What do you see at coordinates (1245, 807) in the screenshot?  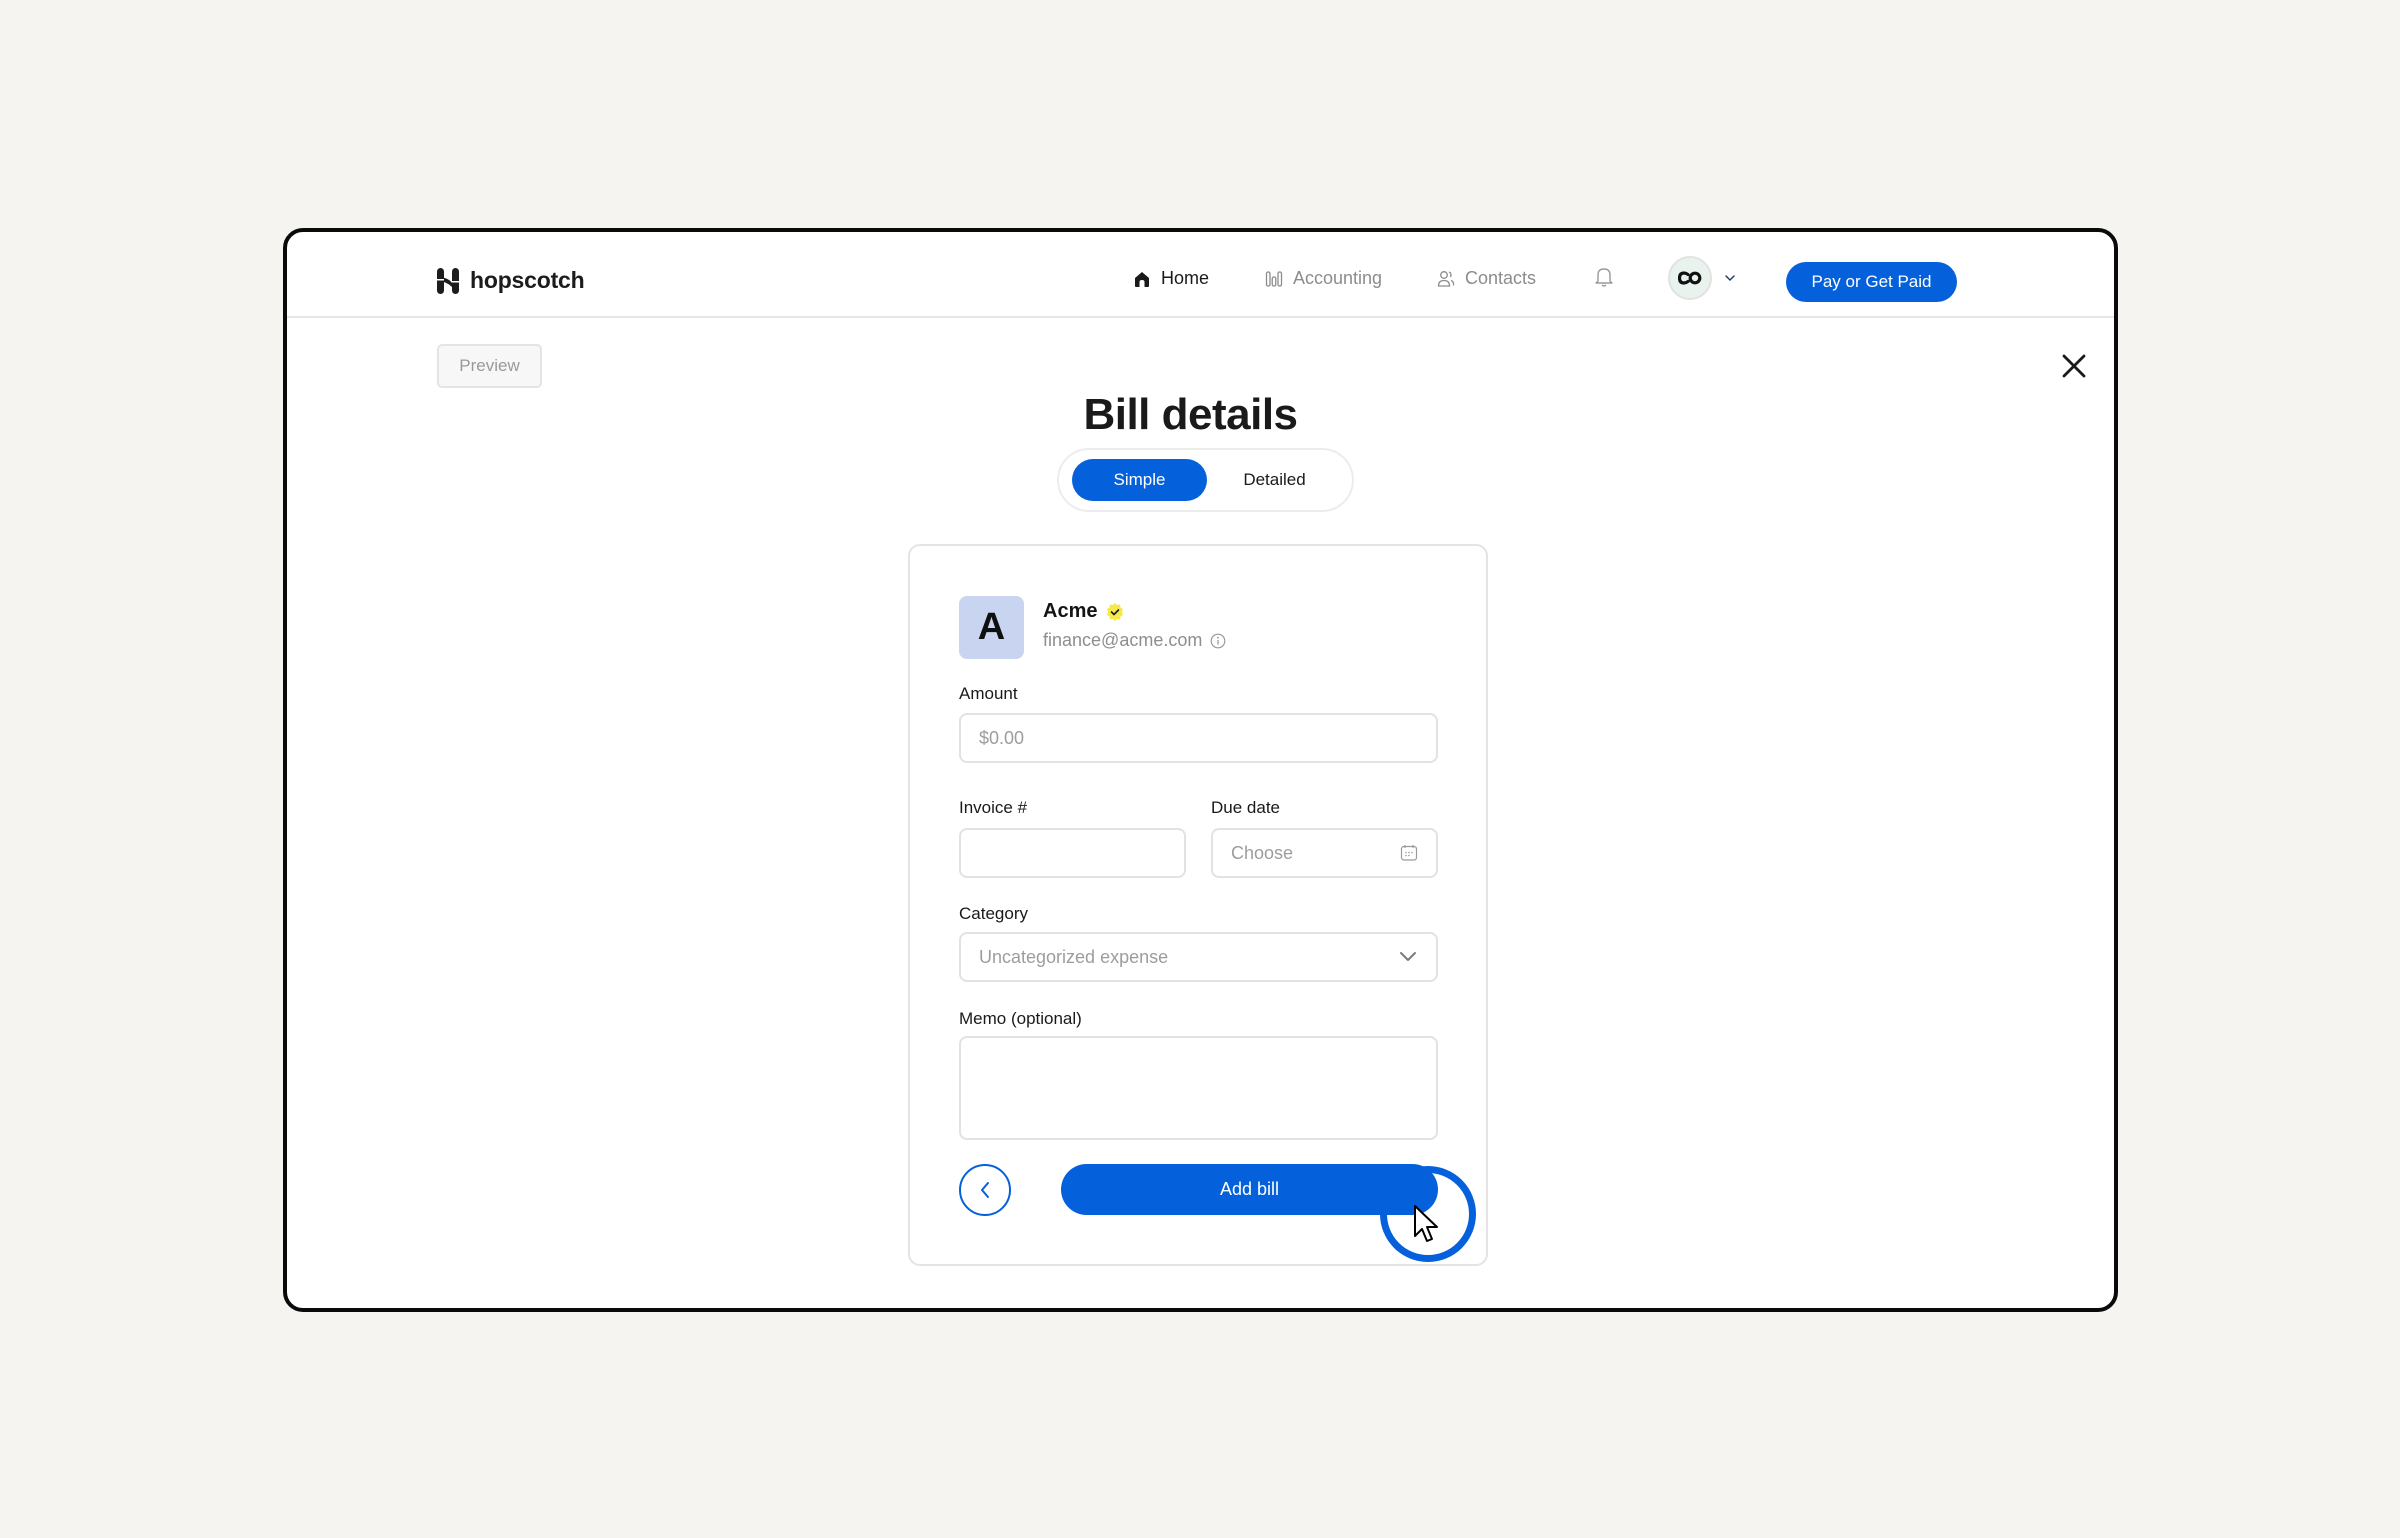 I see `due-date-label: Due date` at bounding box center [1245, 807].